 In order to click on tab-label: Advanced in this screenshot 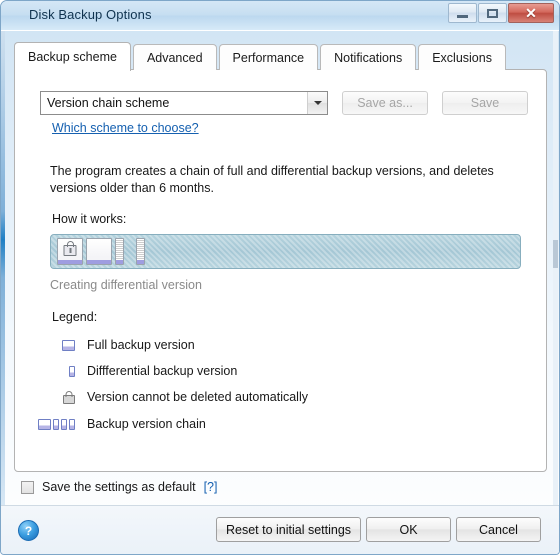, I will do `click(174, 57)`.